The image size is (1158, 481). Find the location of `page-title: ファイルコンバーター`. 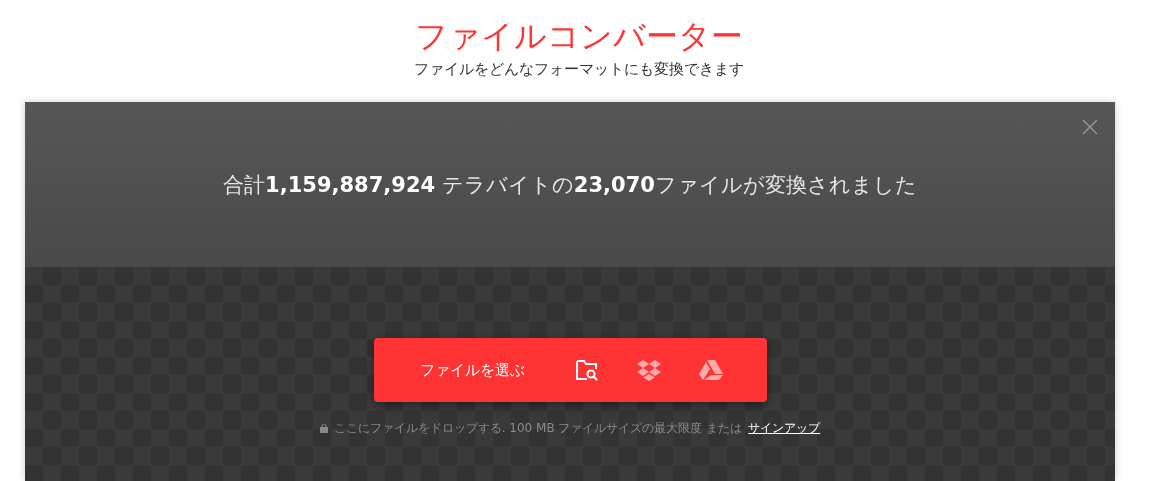

page-title: ファイルコンバーター is located at coordinates (579, 36).